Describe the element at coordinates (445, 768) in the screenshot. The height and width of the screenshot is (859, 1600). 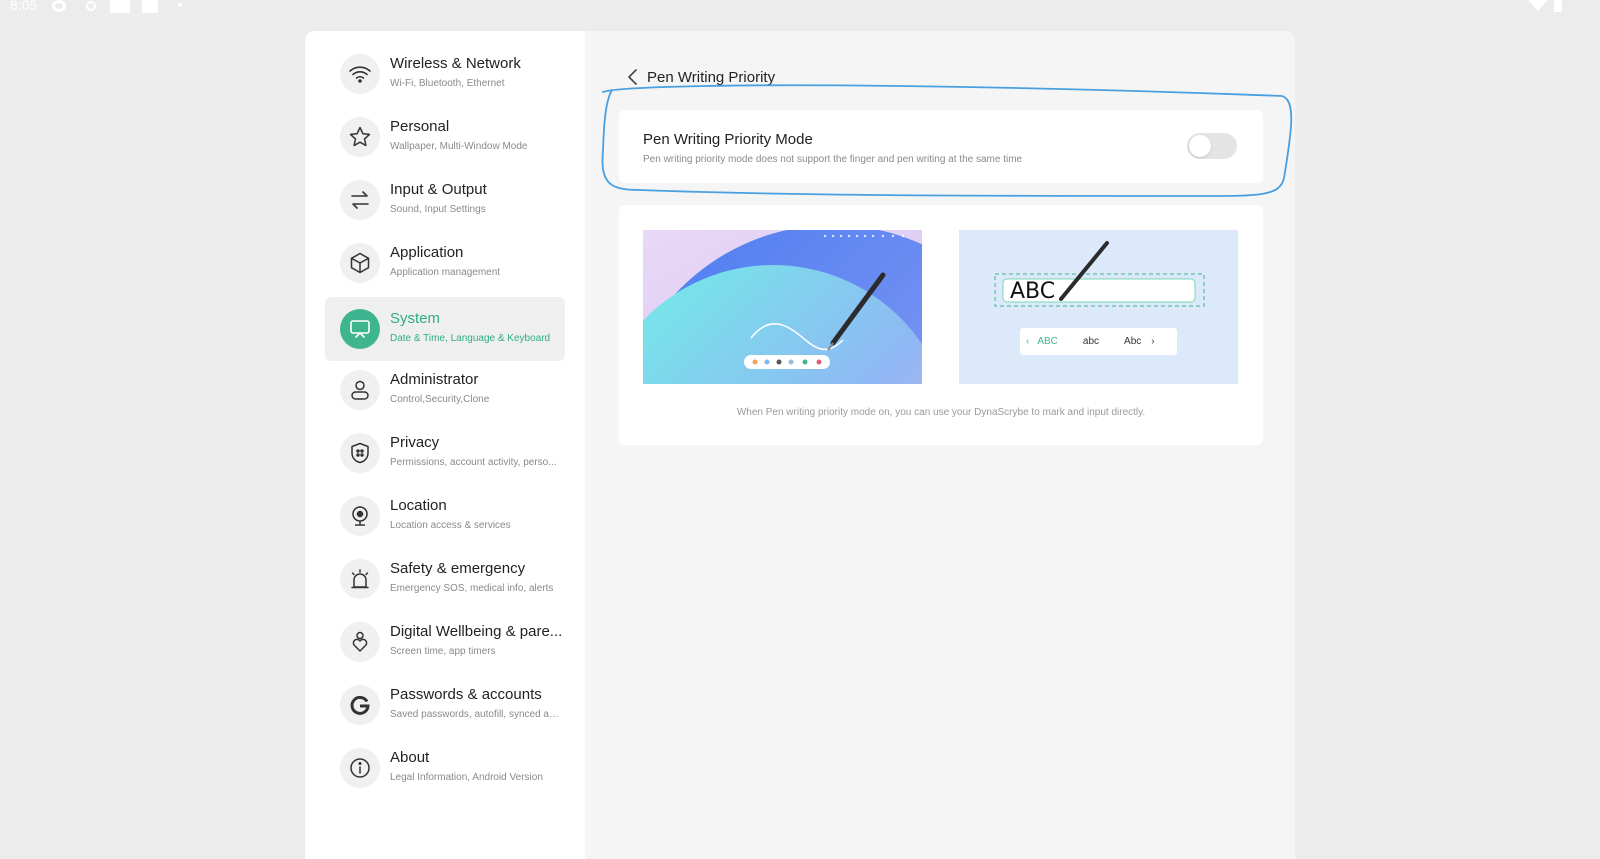
I see `sidebar-item-about: About Legal Information, Android Version` at that location.